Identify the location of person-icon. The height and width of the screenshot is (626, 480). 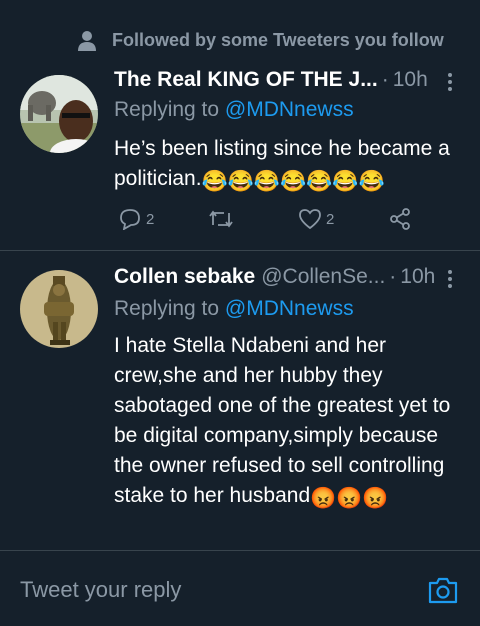
(87, 40).